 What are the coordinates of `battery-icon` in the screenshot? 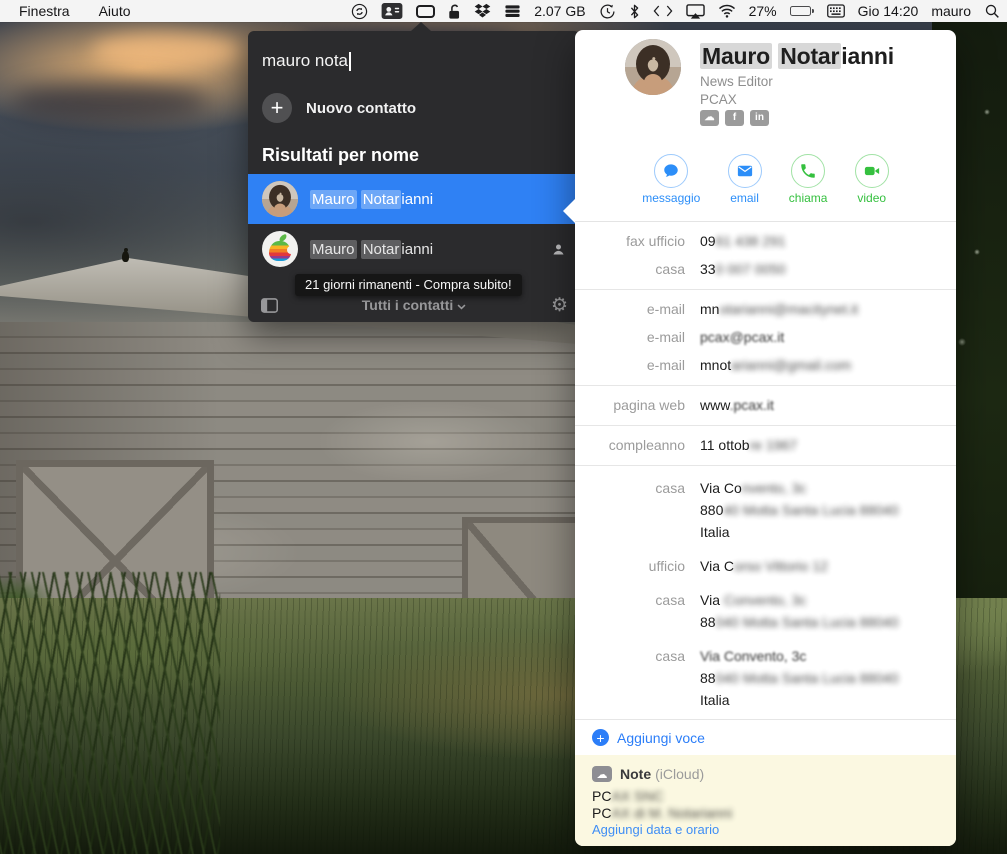 It's located at (801, 11).